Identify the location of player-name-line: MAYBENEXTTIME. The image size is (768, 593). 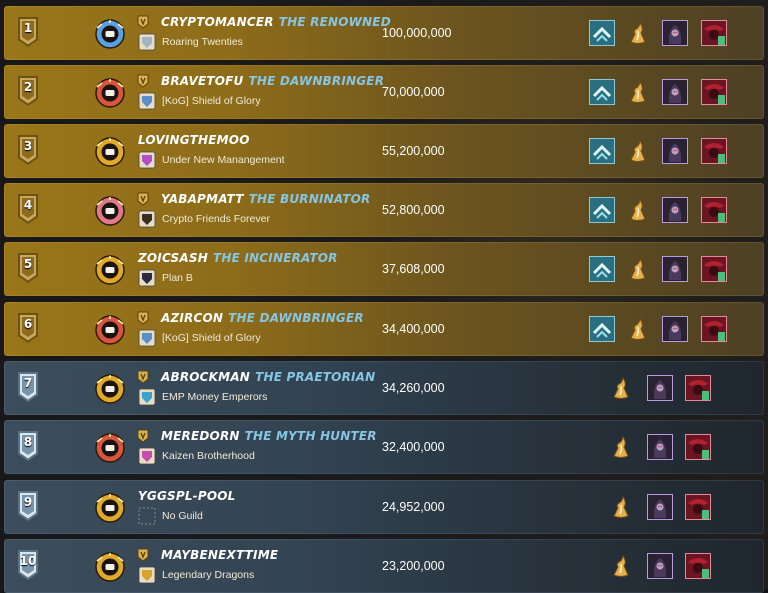
(222, 555).